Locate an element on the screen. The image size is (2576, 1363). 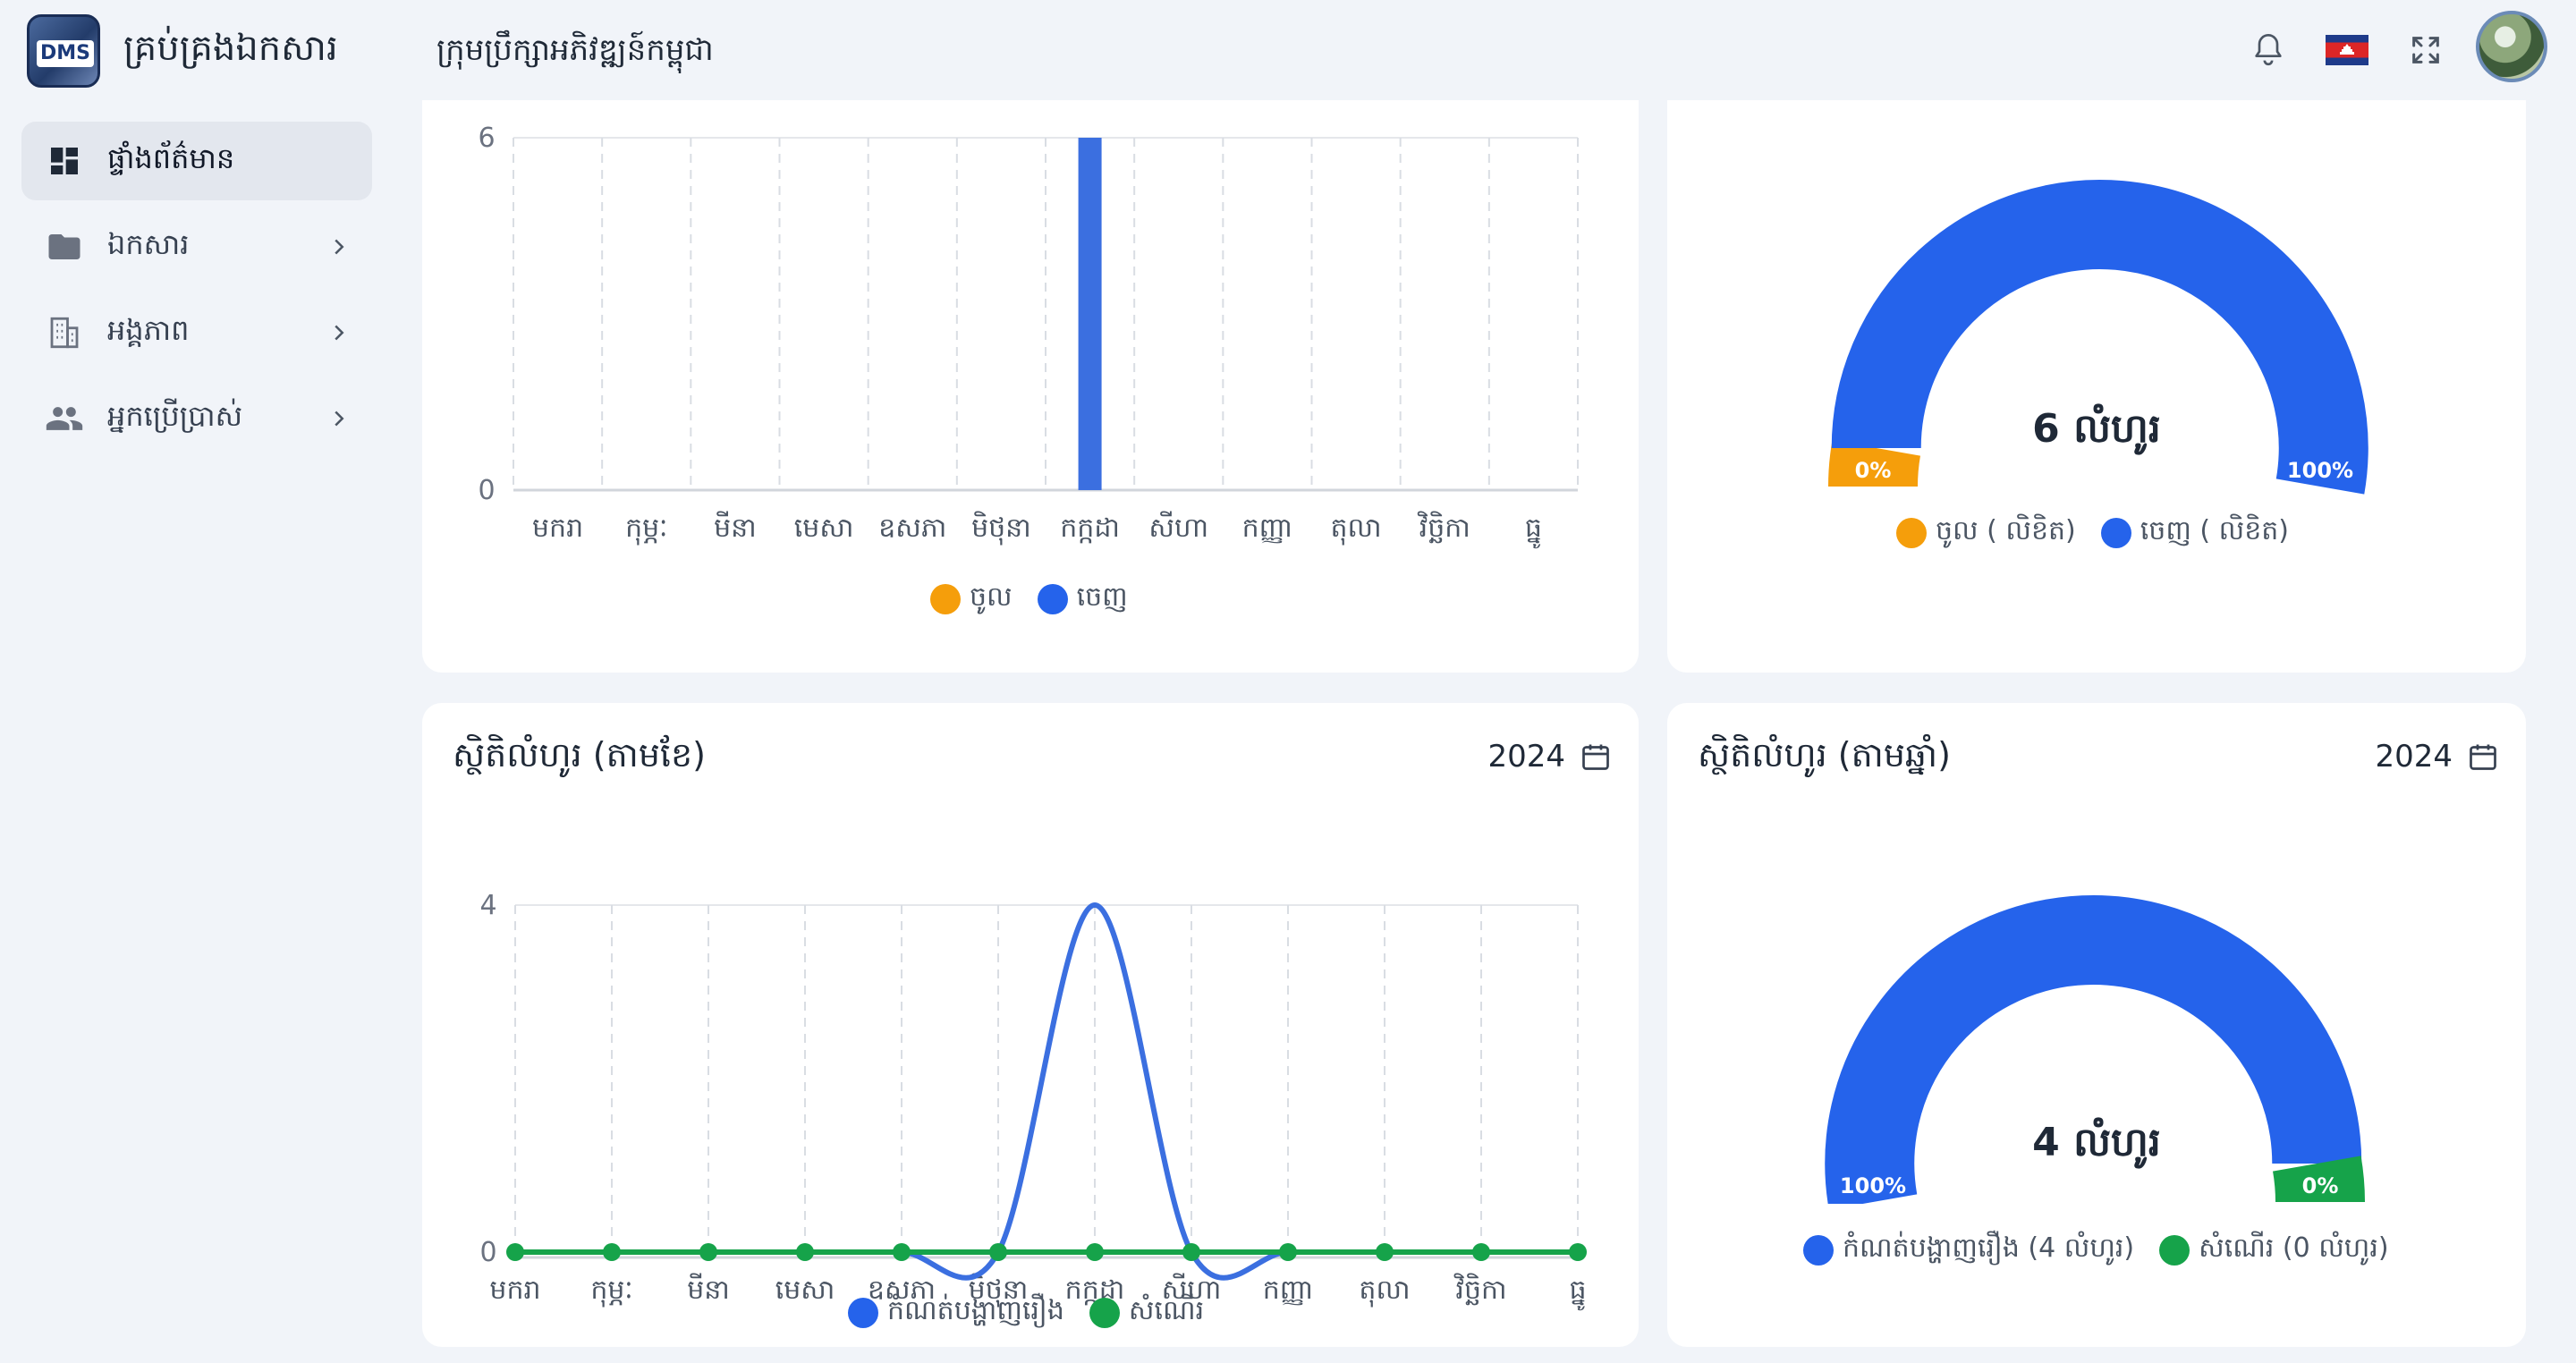
sidebar-item-documents: ឯកសារ is located at coordinates (196, 247).